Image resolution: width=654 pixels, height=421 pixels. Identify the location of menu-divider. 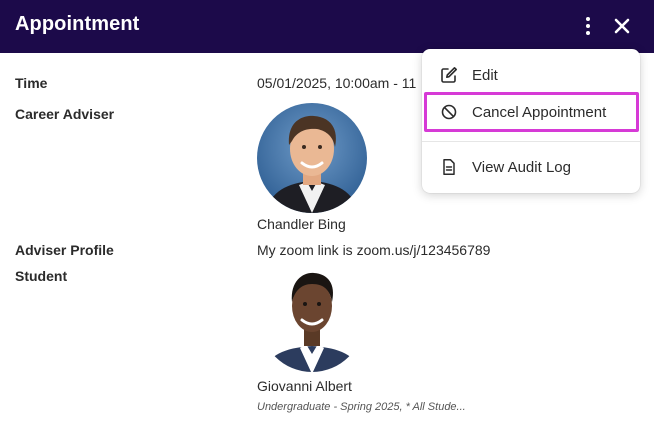
(531, 141).